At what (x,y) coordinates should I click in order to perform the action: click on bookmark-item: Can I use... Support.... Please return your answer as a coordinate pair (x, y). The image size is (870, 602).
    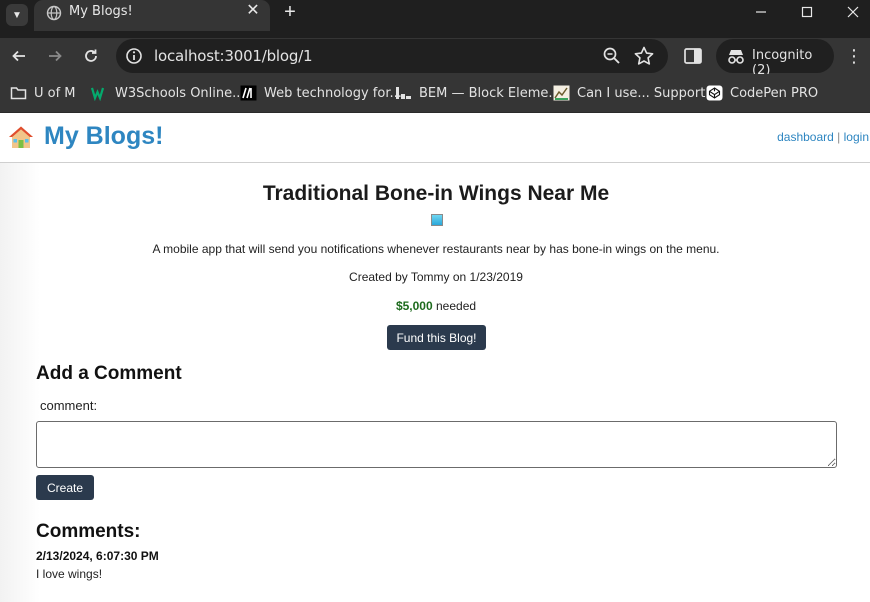
    Looking at the image, I should click on (635, 93).